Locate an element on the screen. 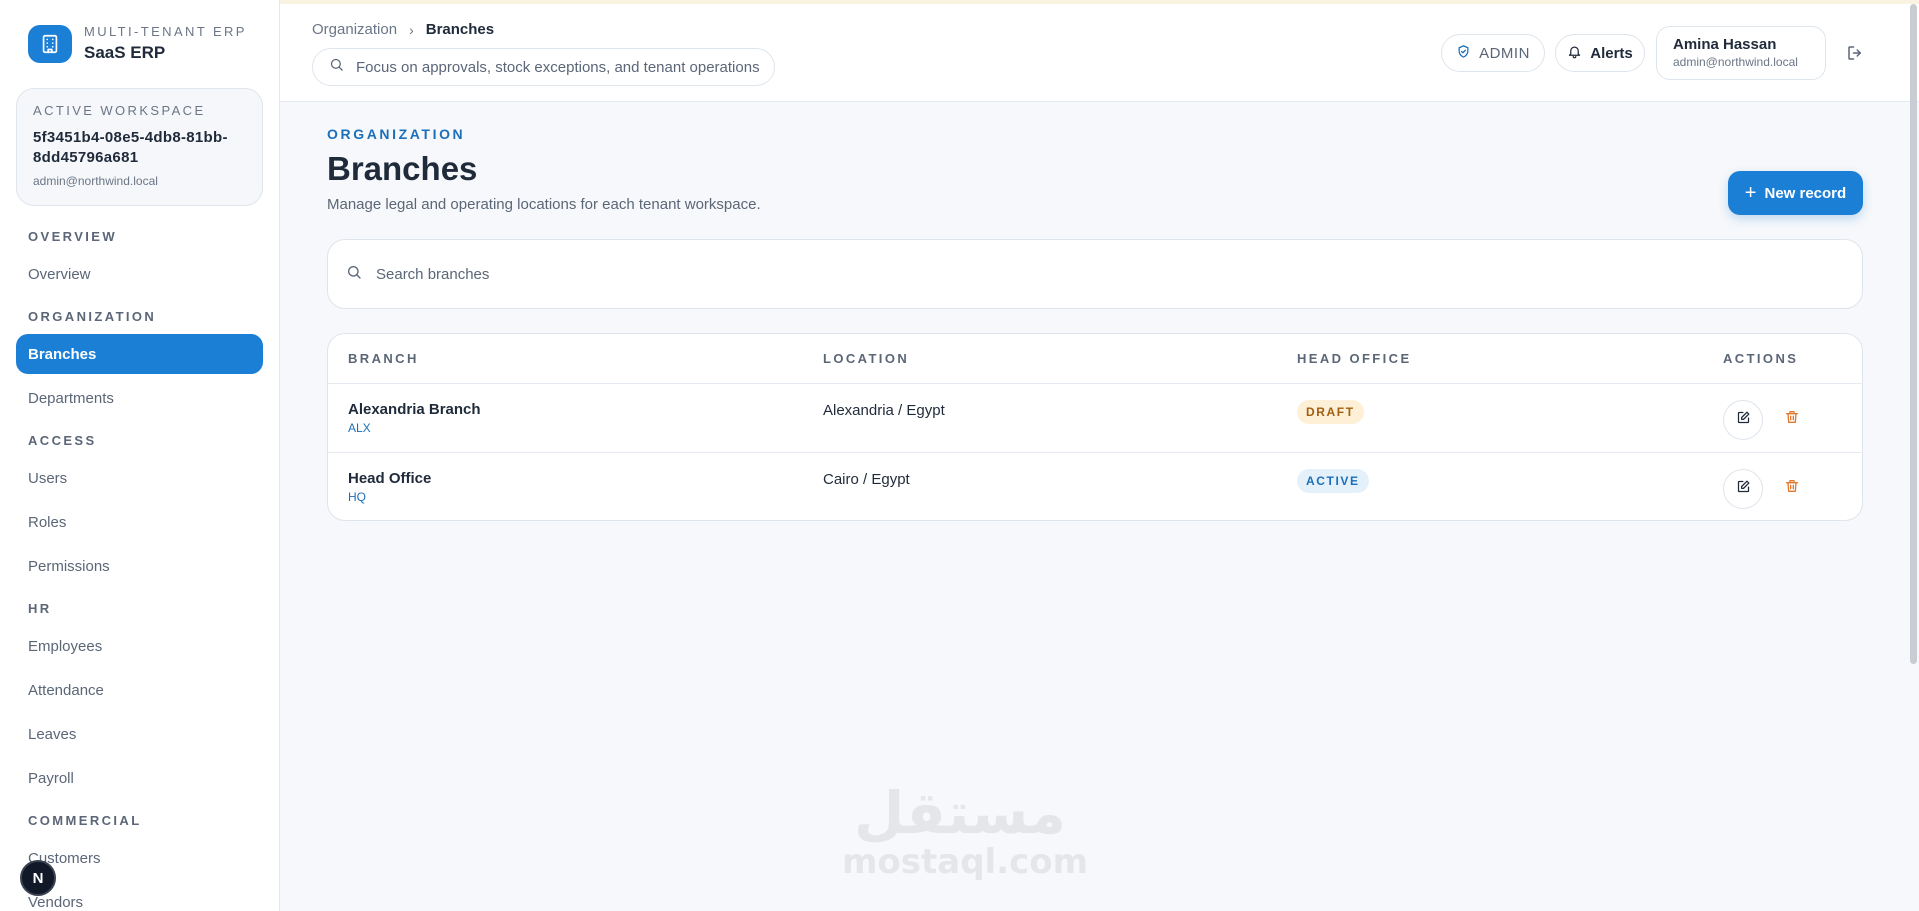  nav-section-commercial: COMMERCIAL is located at coordinates (85, 820).